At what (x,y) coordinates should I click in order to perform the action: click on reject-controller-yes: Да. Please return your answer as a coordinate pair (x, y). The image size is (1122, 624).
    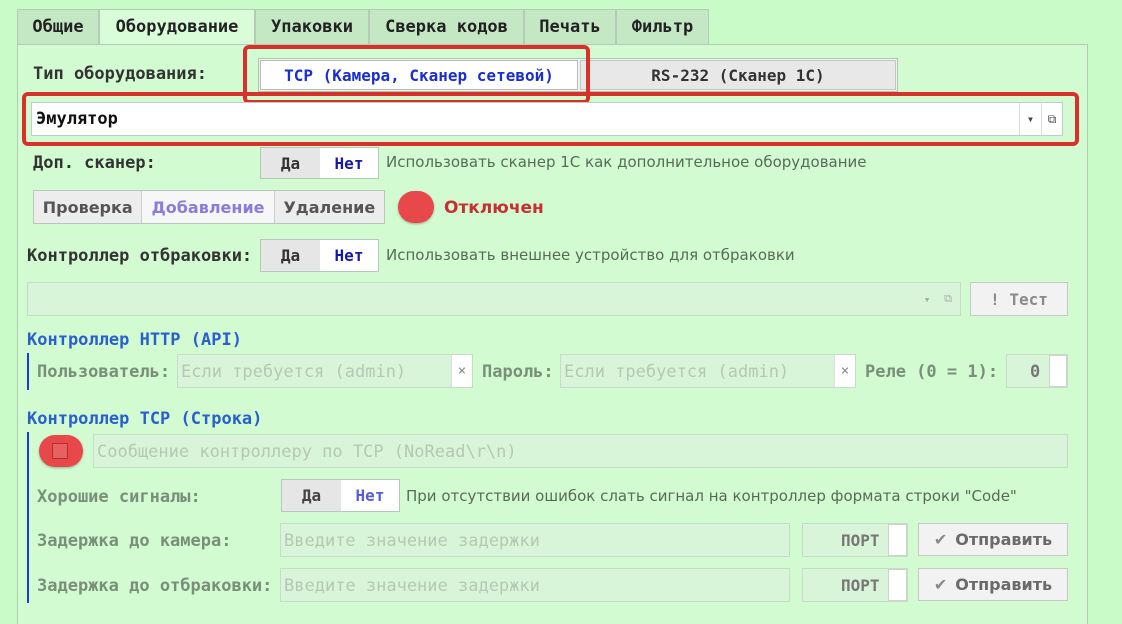
    Looking at the image, I should click on (290, 255).